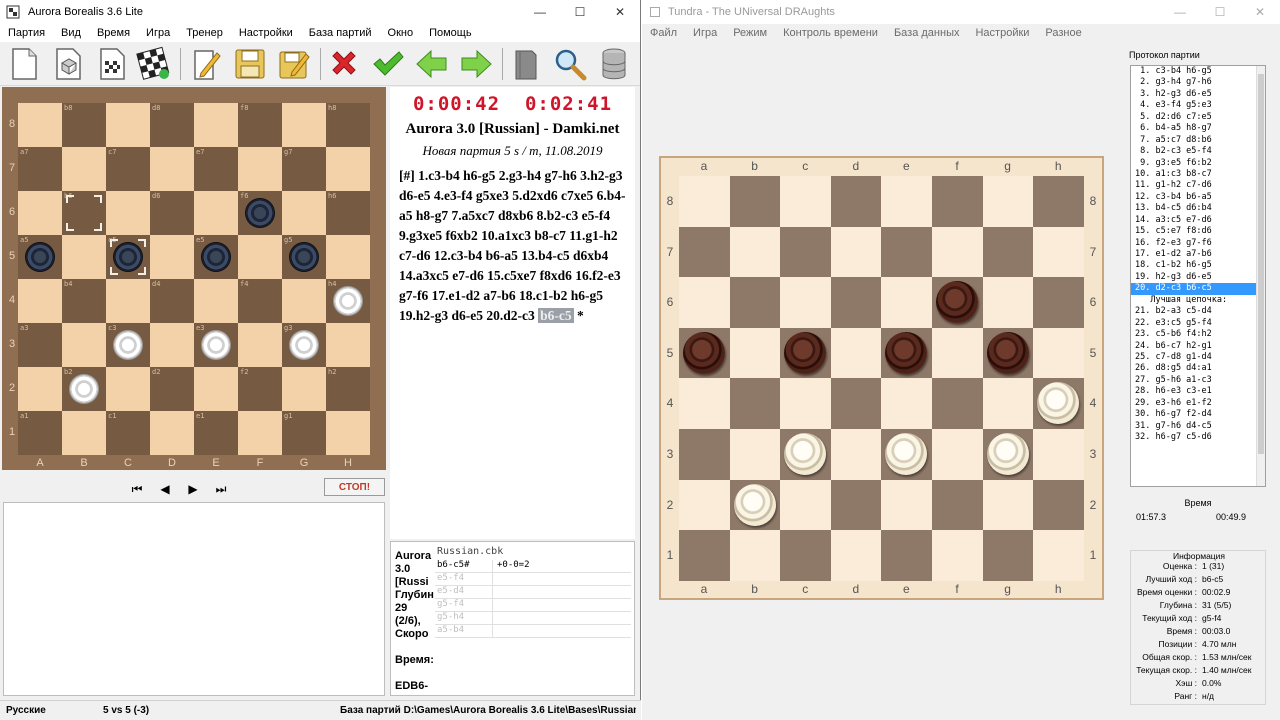 This screenshot has width=1280, height=720. What do you see at coordinates (1008, 555) in the screenshot?
I see `square-g1` at bounding box center [1008, 555].